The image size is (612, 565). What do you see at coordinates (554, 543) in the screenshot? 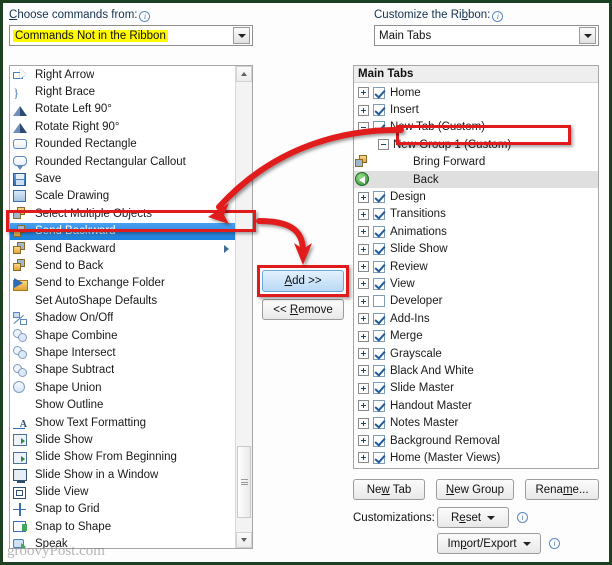
I see `info-icon-import-export: i` at bounding box center [554, 543].